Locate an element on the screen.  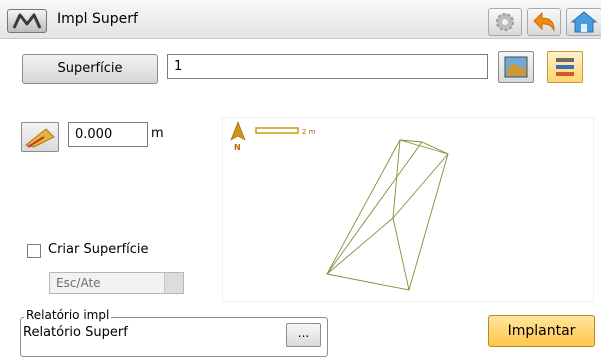
offset-ruler-button is located at coordinates (40, 137).